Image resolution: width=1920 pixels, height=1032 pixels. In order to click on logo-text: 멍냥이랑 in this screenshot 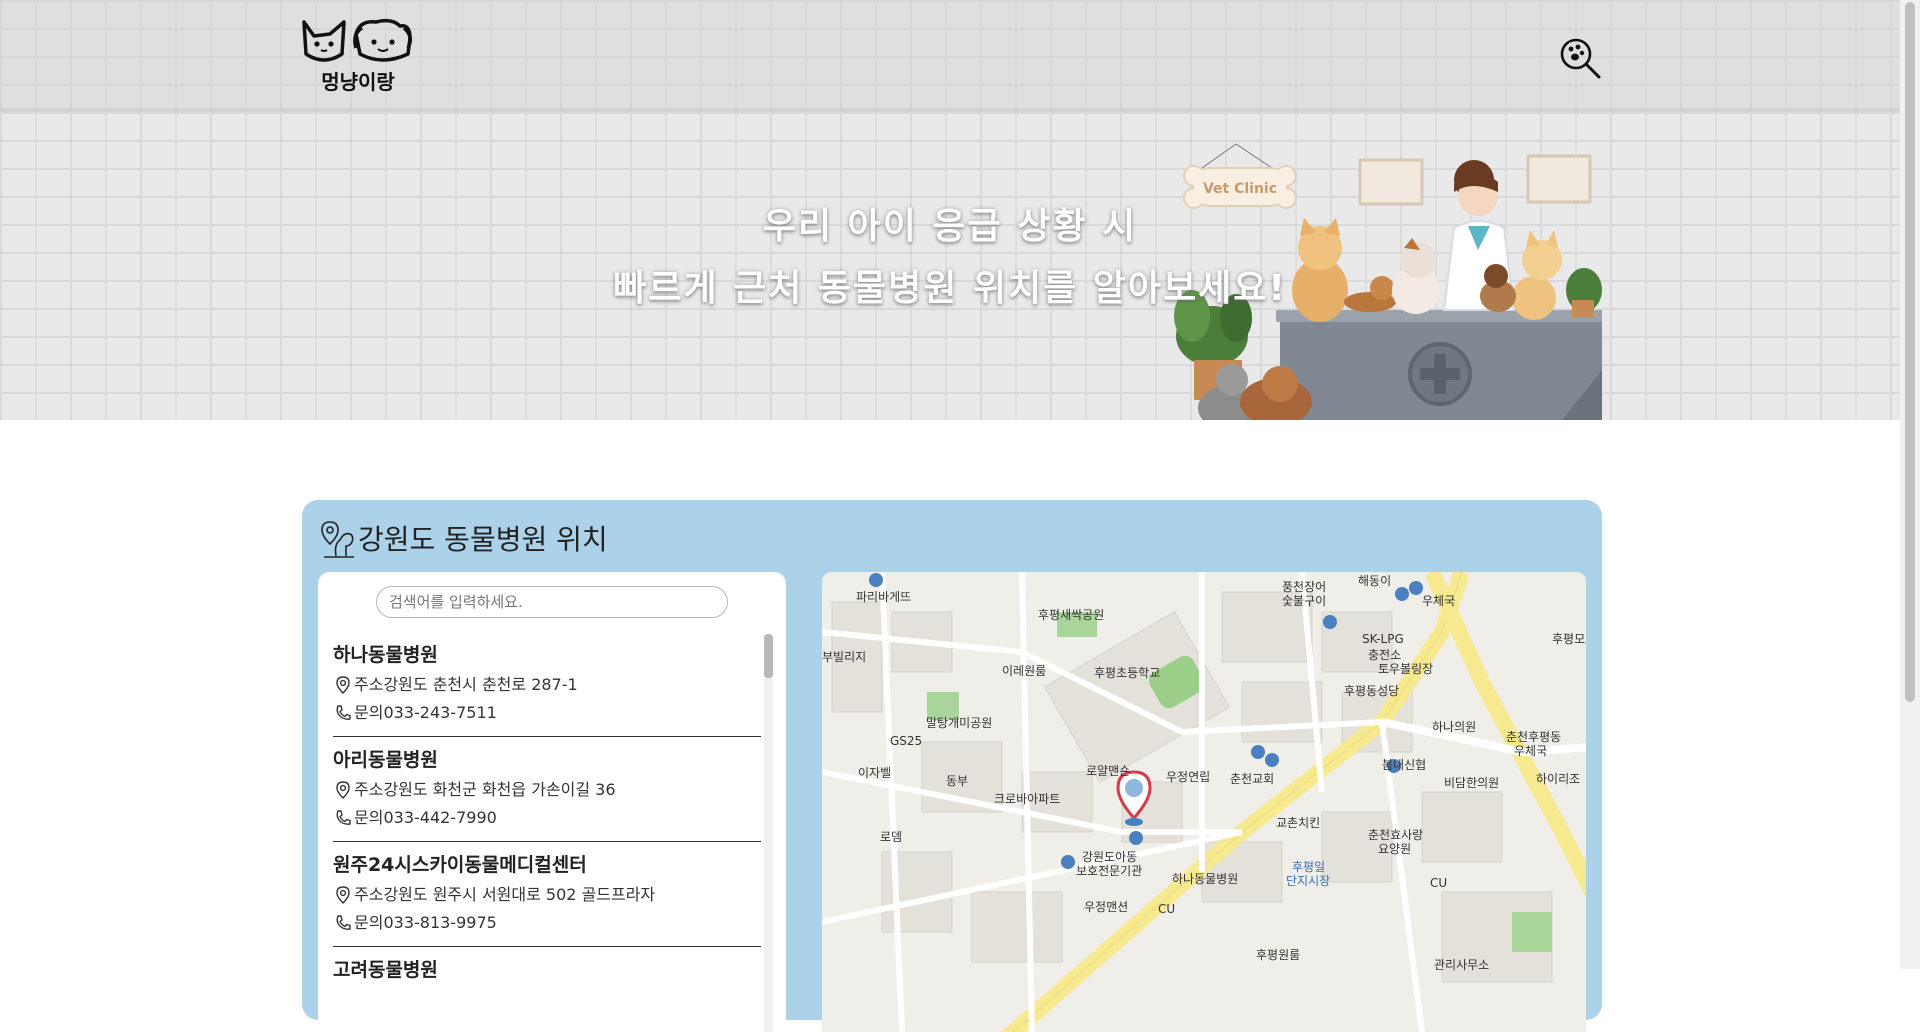, I will do `click(358, 82)`.